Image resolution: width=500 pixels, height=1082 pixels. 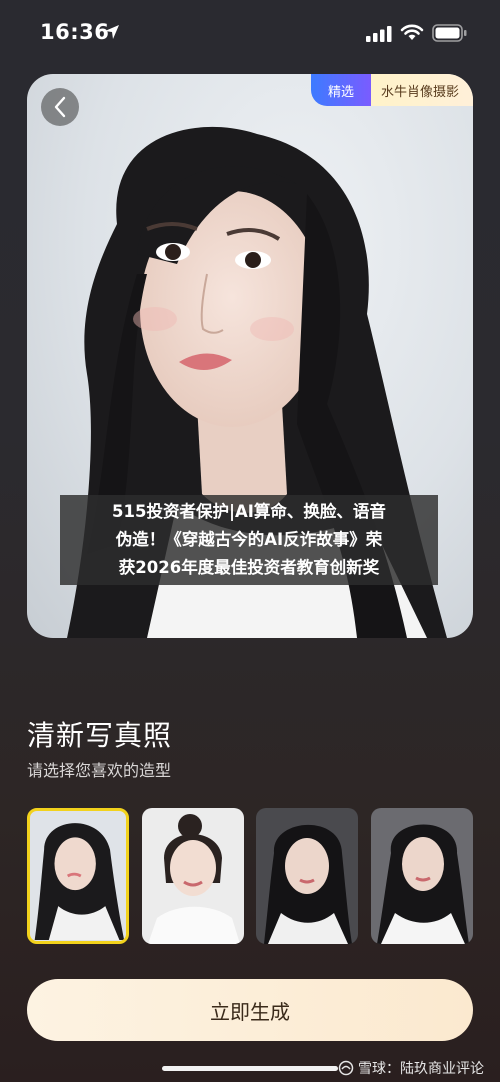 I want to click on status-time: 16:36, so click(x=75, y=32).